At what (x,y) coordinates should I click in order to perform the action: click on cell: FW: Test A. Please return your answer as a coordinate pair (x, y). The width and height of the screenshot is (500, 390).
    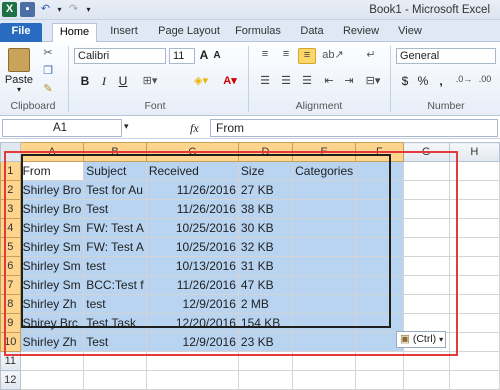
    Looking at the image, I should click on (115, 228).